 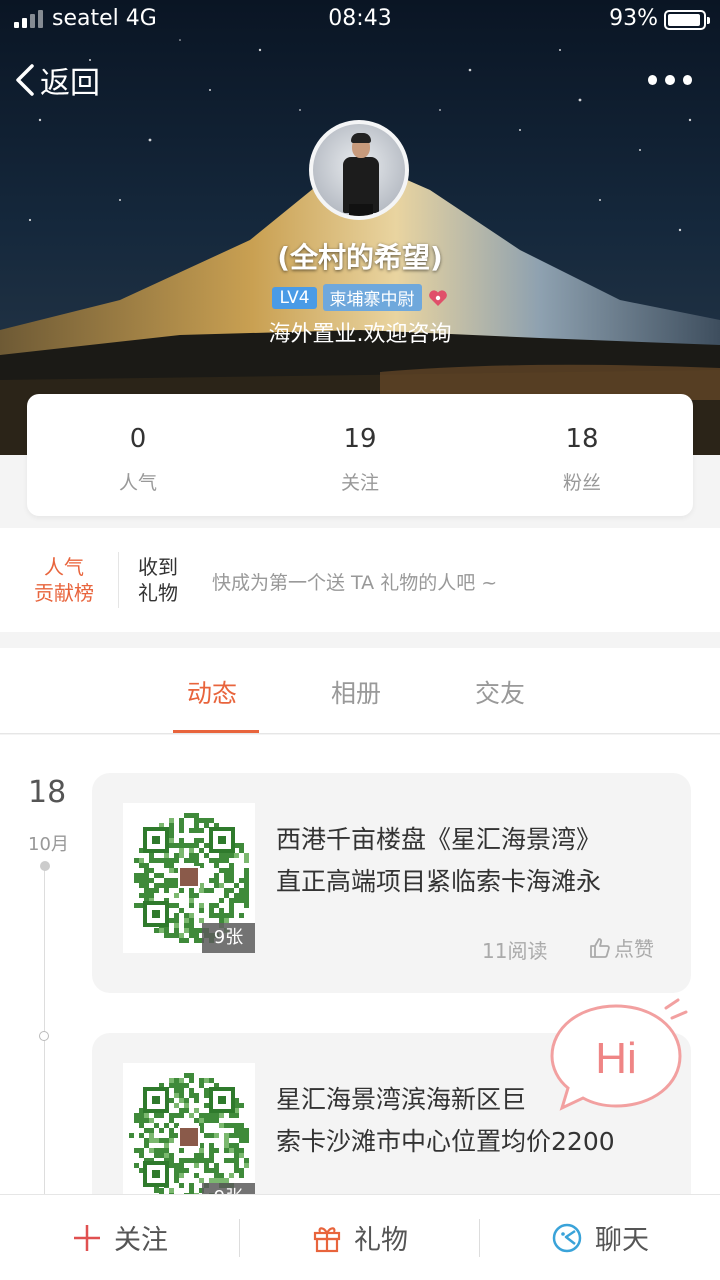 I want to click on rank-label-line1: 人气, so click(x=64, y=567).